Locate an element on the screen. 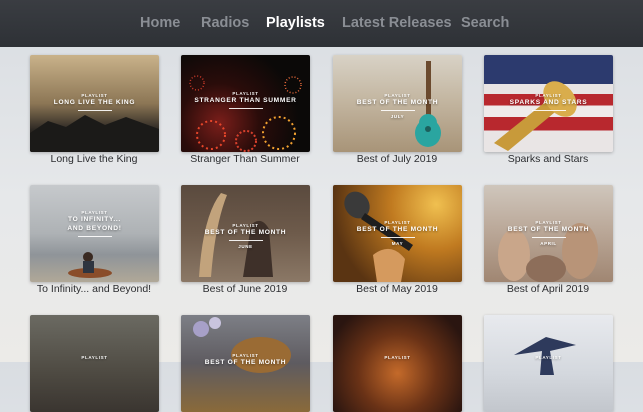 This screenshot has width=643, height=412. tab-latest-releases: Latest Releases is located at coordinates (397, 23).